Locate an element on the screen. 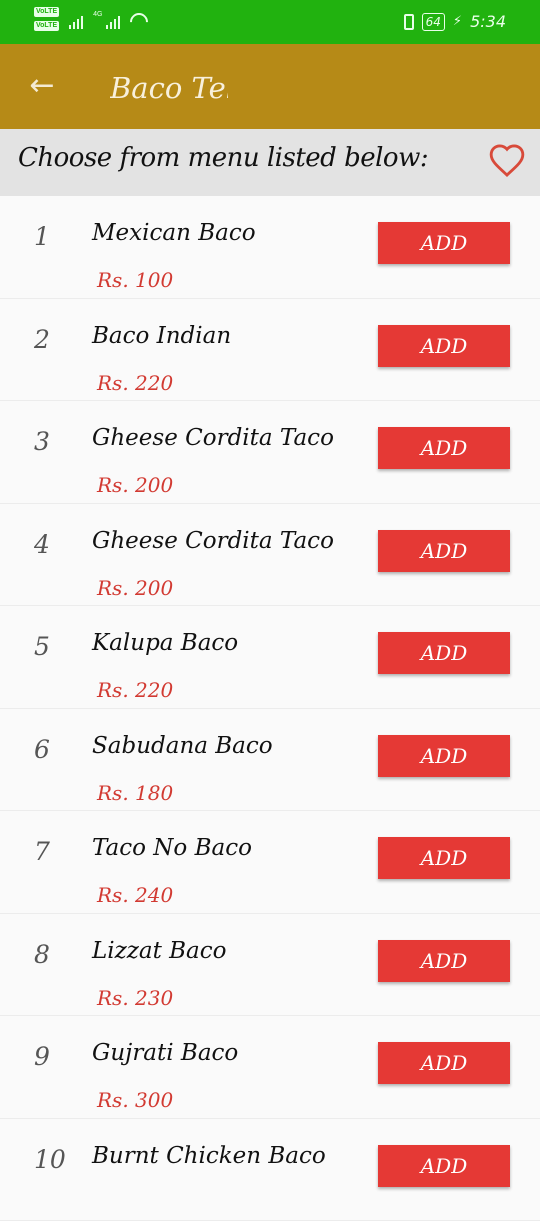 The image size is (540, 1221). item-price: Rs. 230 is located at coordinates (135, 998).